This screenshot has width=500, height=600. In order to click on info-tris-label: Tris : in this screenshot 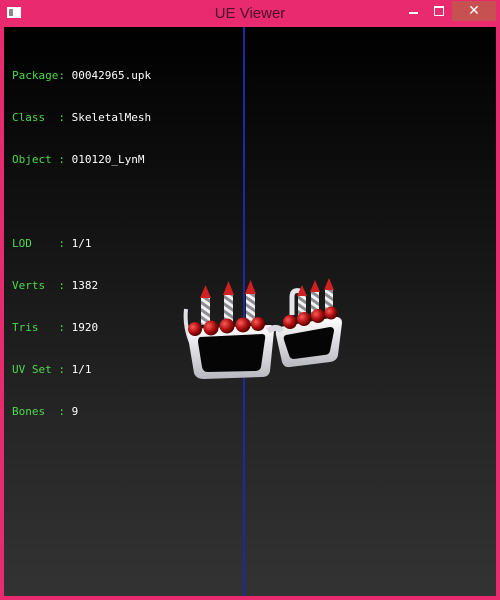, I will do `click(38, 327)`.